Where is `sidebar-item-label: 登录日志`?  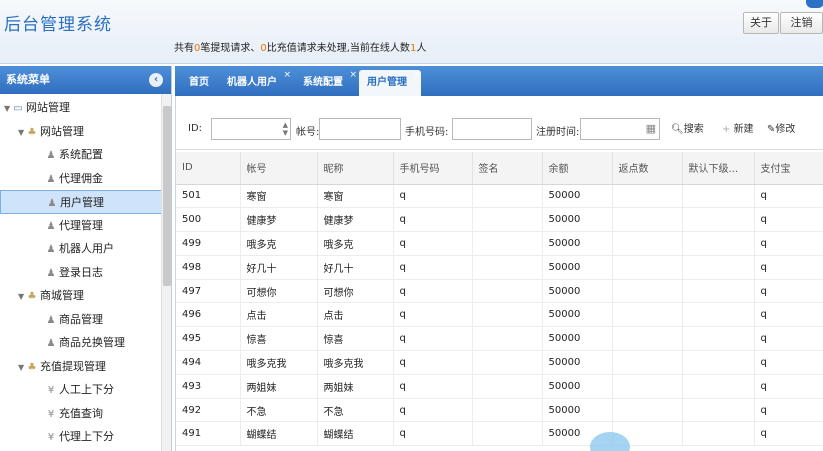
sidebar-item-label: 登录日志 is located at coordinates (81, 272).